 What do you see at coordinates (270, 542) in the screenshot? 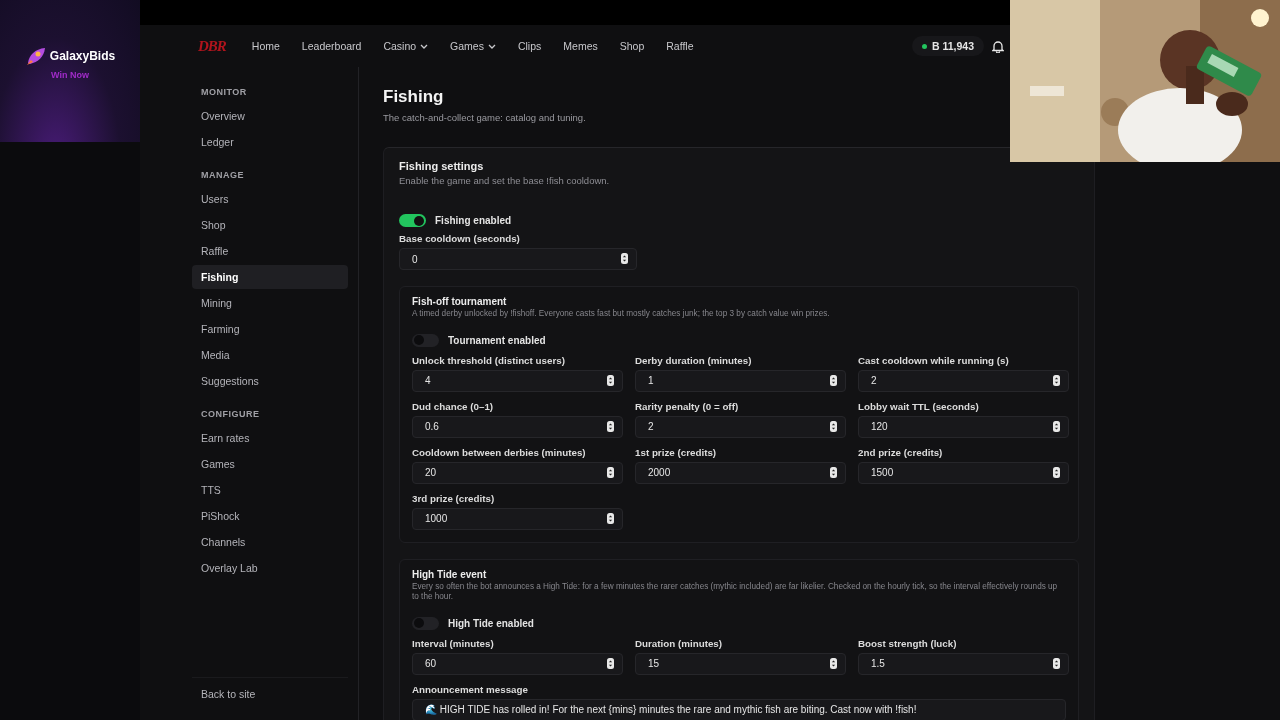
I see `sidebar-item: Channels` at bounding box center [270, 542].